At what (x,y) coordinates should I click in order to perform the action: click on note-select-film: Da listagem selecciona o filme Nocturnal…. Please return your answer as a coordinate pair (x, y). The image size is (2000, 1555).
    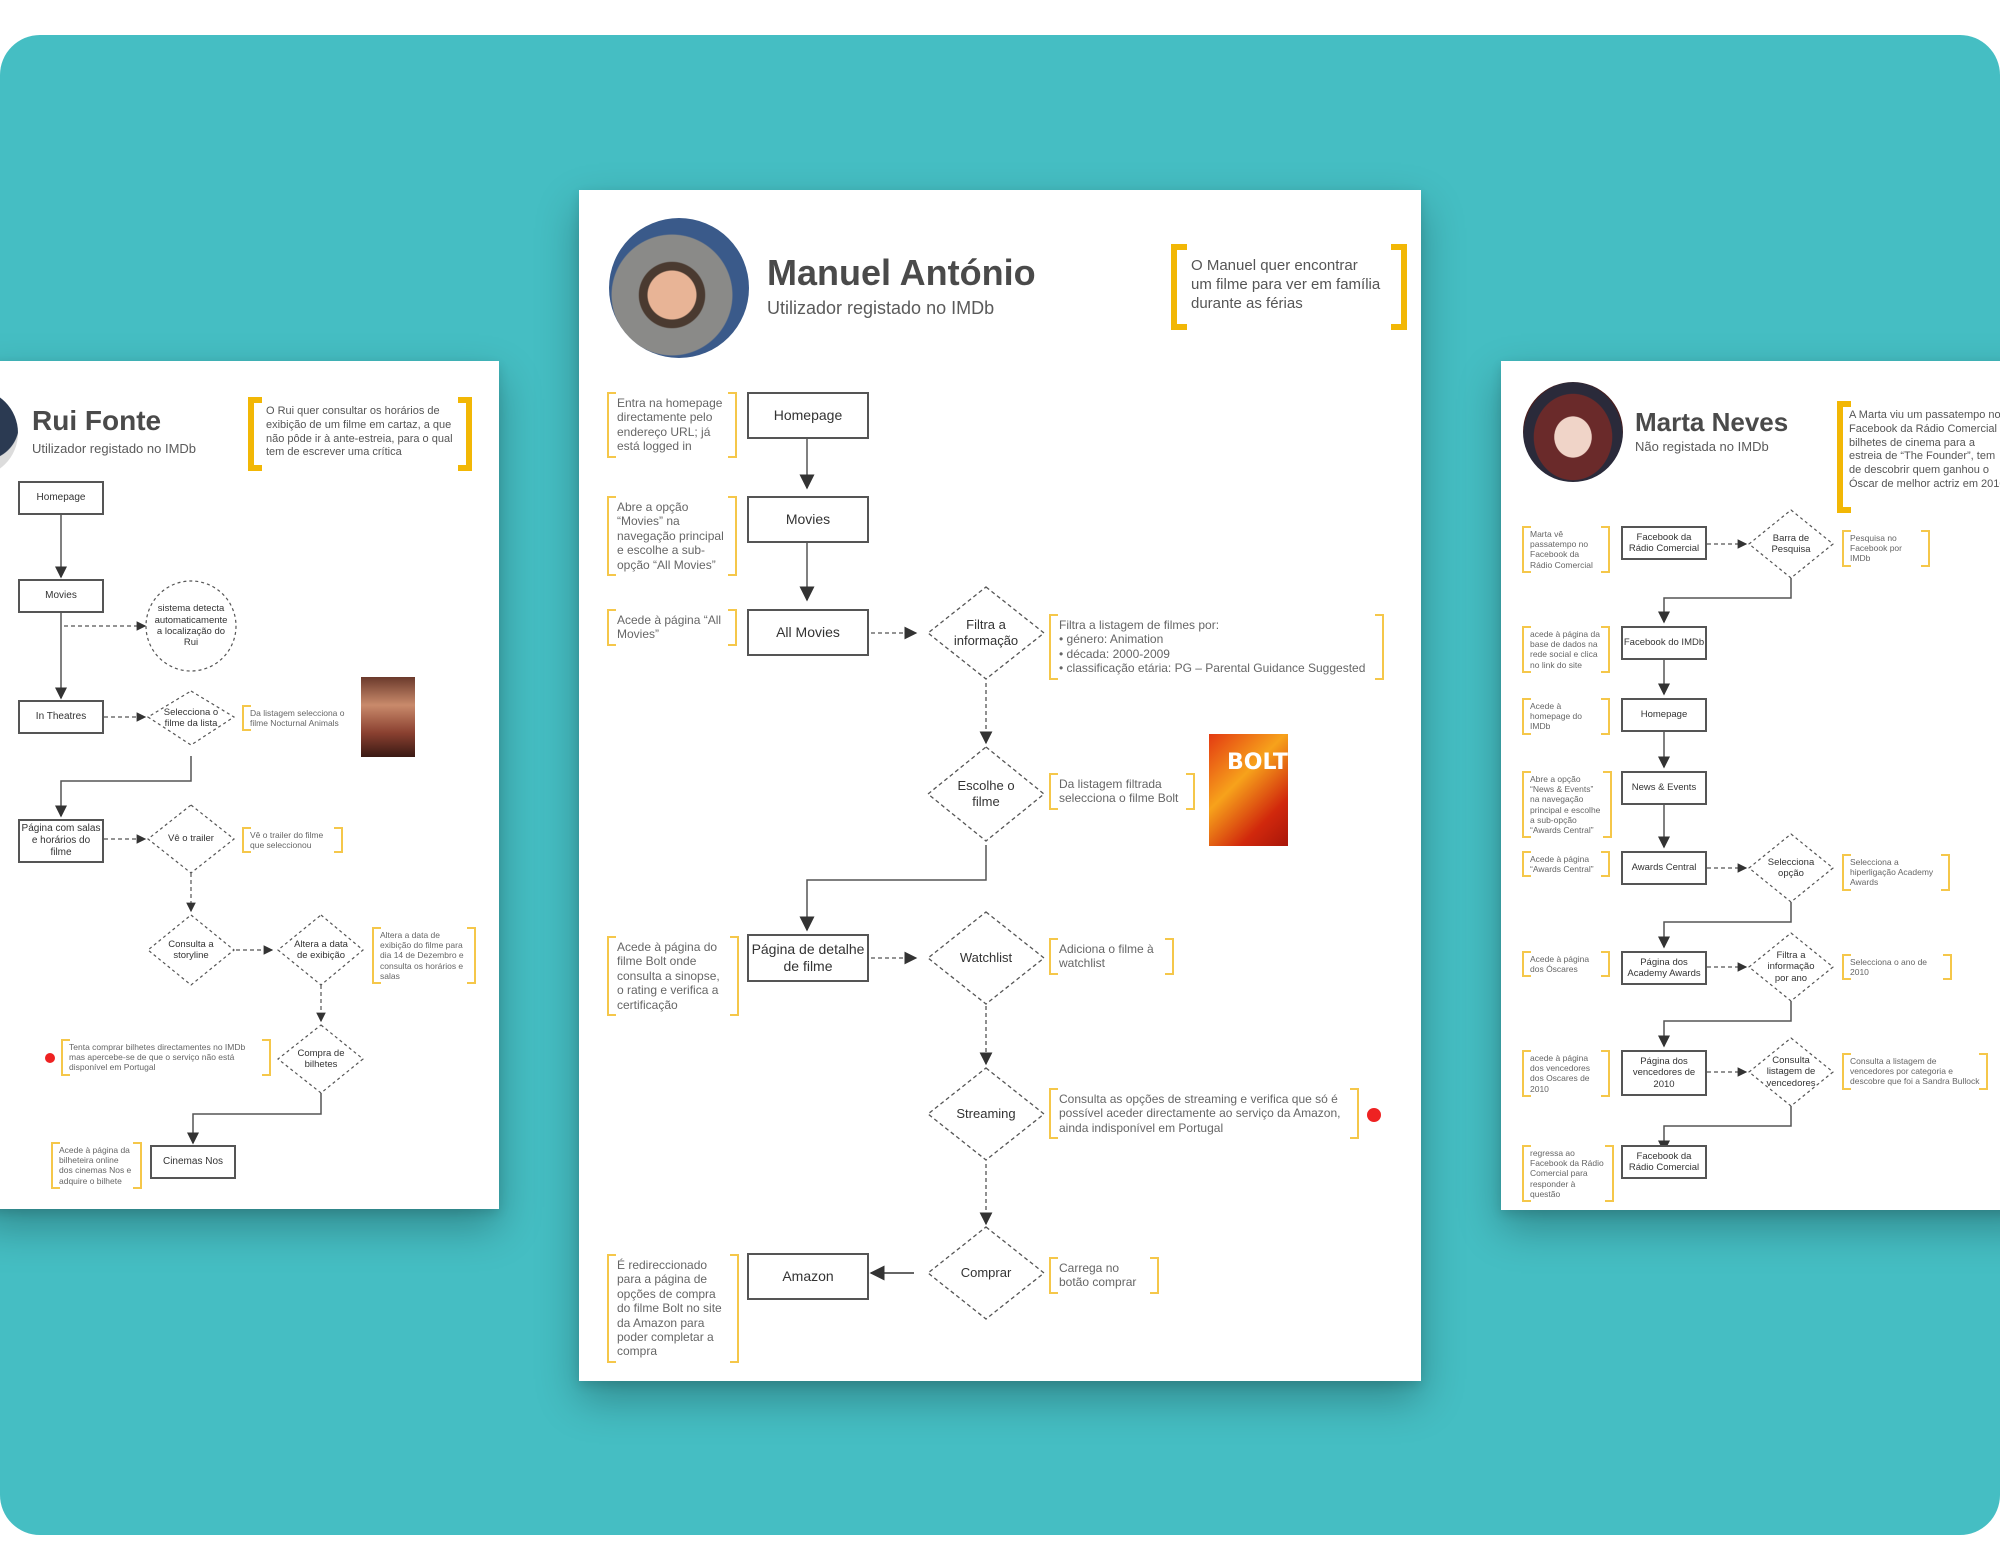
    Looking at the image, I should click on (306, 718).